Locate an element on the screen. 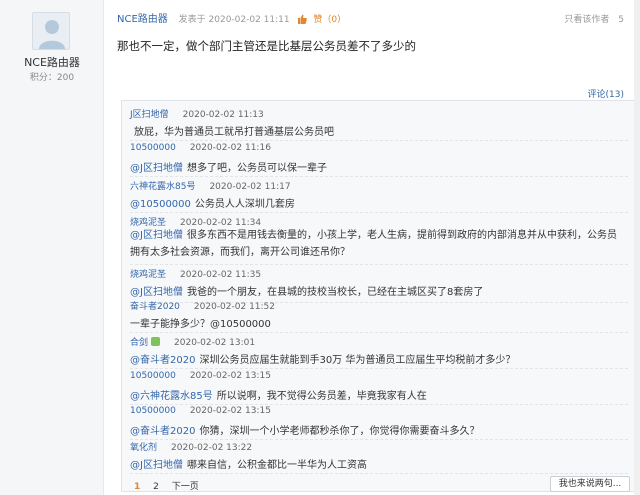 The width and height of the screenshot is (640, 495). reply-text: 我爸的一个朋友，在县城的技校当校长，已经在主城区买了8套房了 is located at coordinates (335, 292).